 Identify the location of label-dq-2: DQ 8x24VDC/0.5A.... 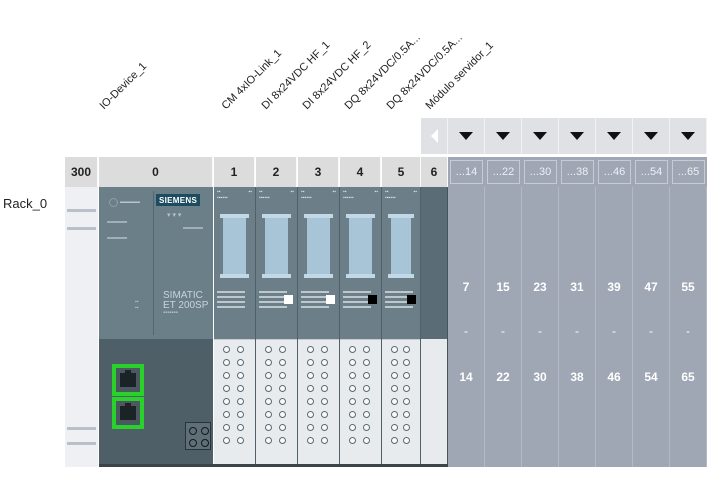
(425, 72).